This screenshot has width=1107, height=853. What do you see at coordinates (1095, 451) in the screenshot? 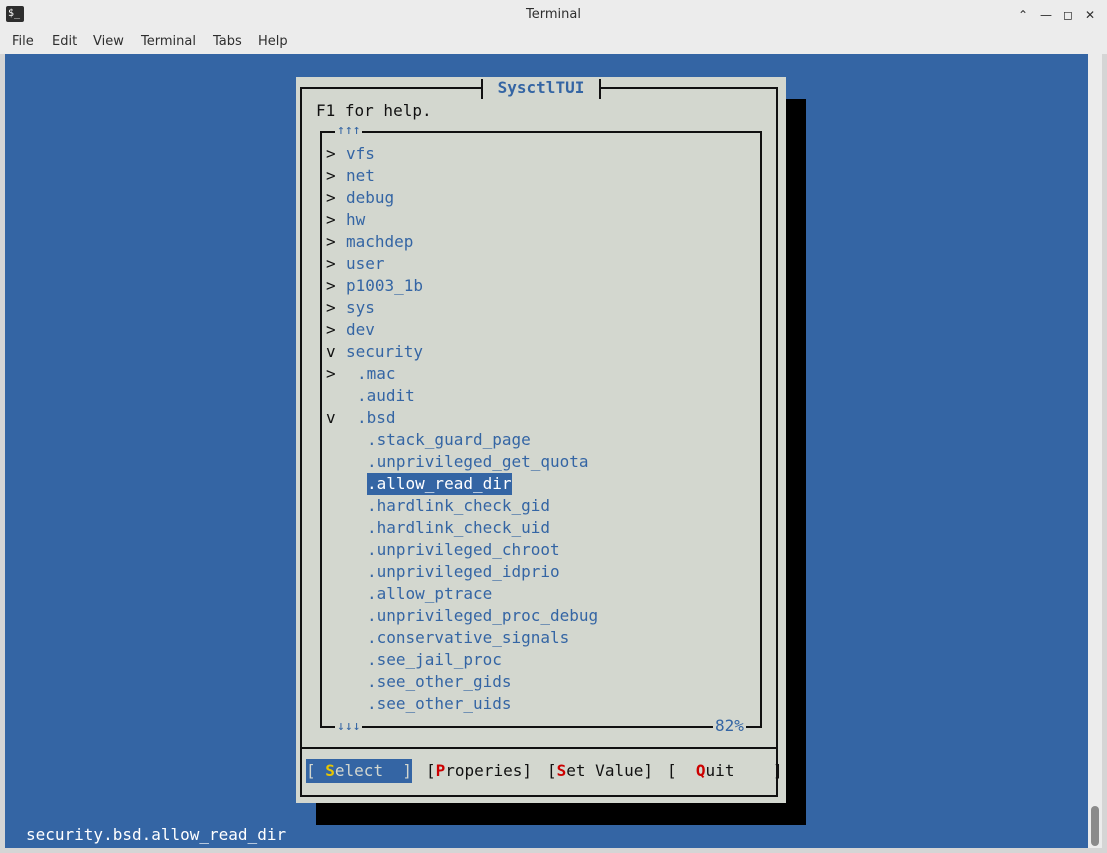
I see `terminal-scrollbar` at bounding box center [1095, 451].